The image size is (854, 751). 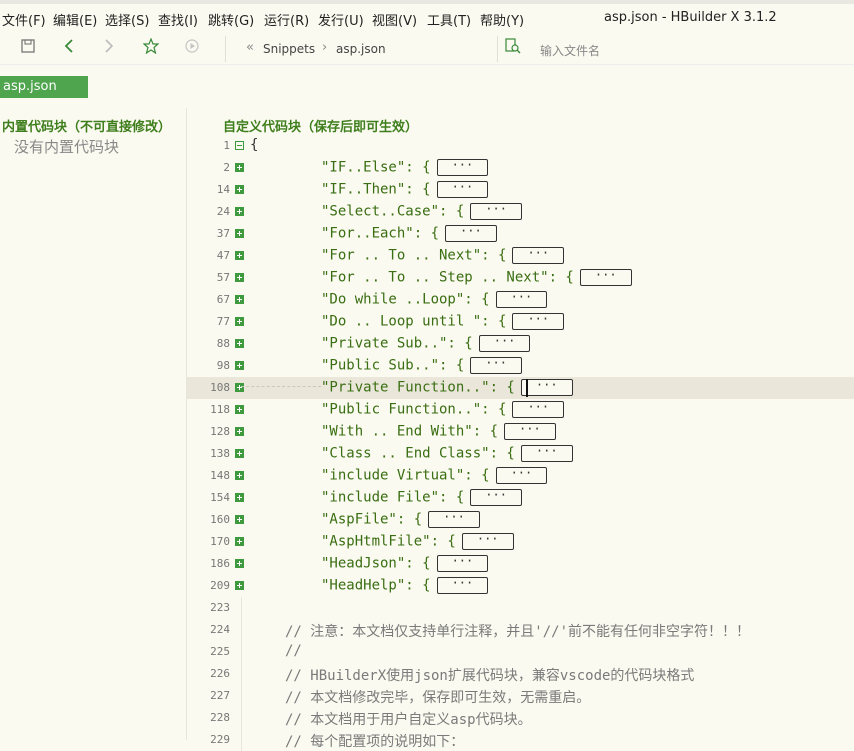 I want to click on code-line: 1 {, so click(x=520, y=146).